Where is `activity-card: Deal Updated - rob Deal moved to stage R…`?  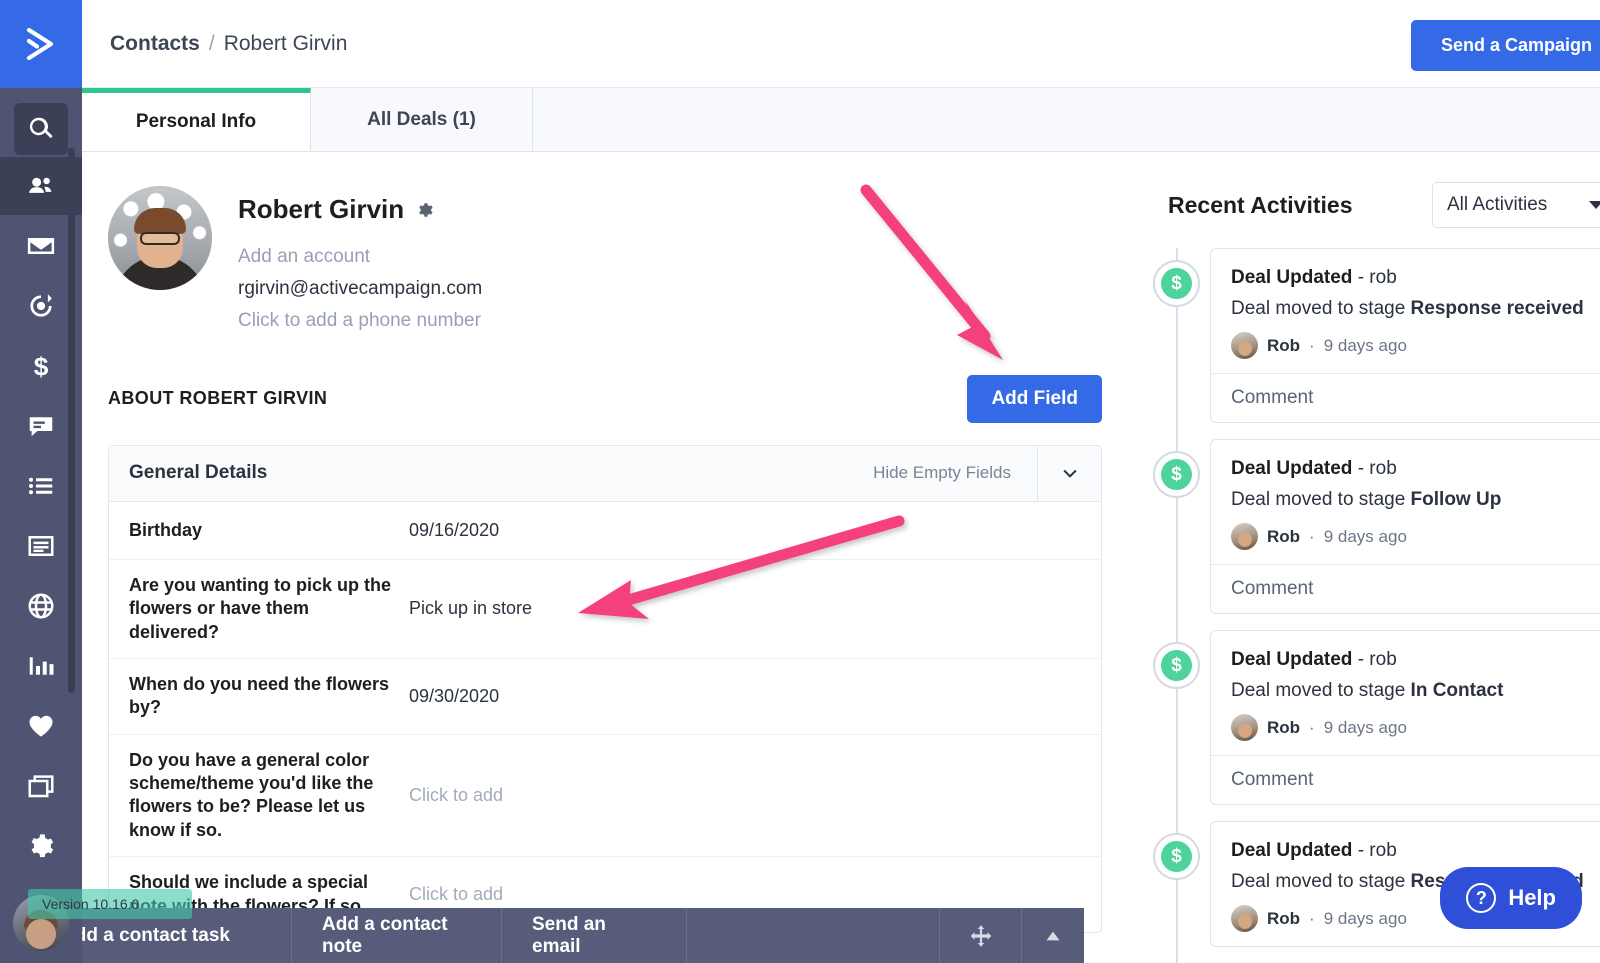
activity-card: Deal Updated - rob Deal moved to stage R… is located at coordinates (1405, 335).